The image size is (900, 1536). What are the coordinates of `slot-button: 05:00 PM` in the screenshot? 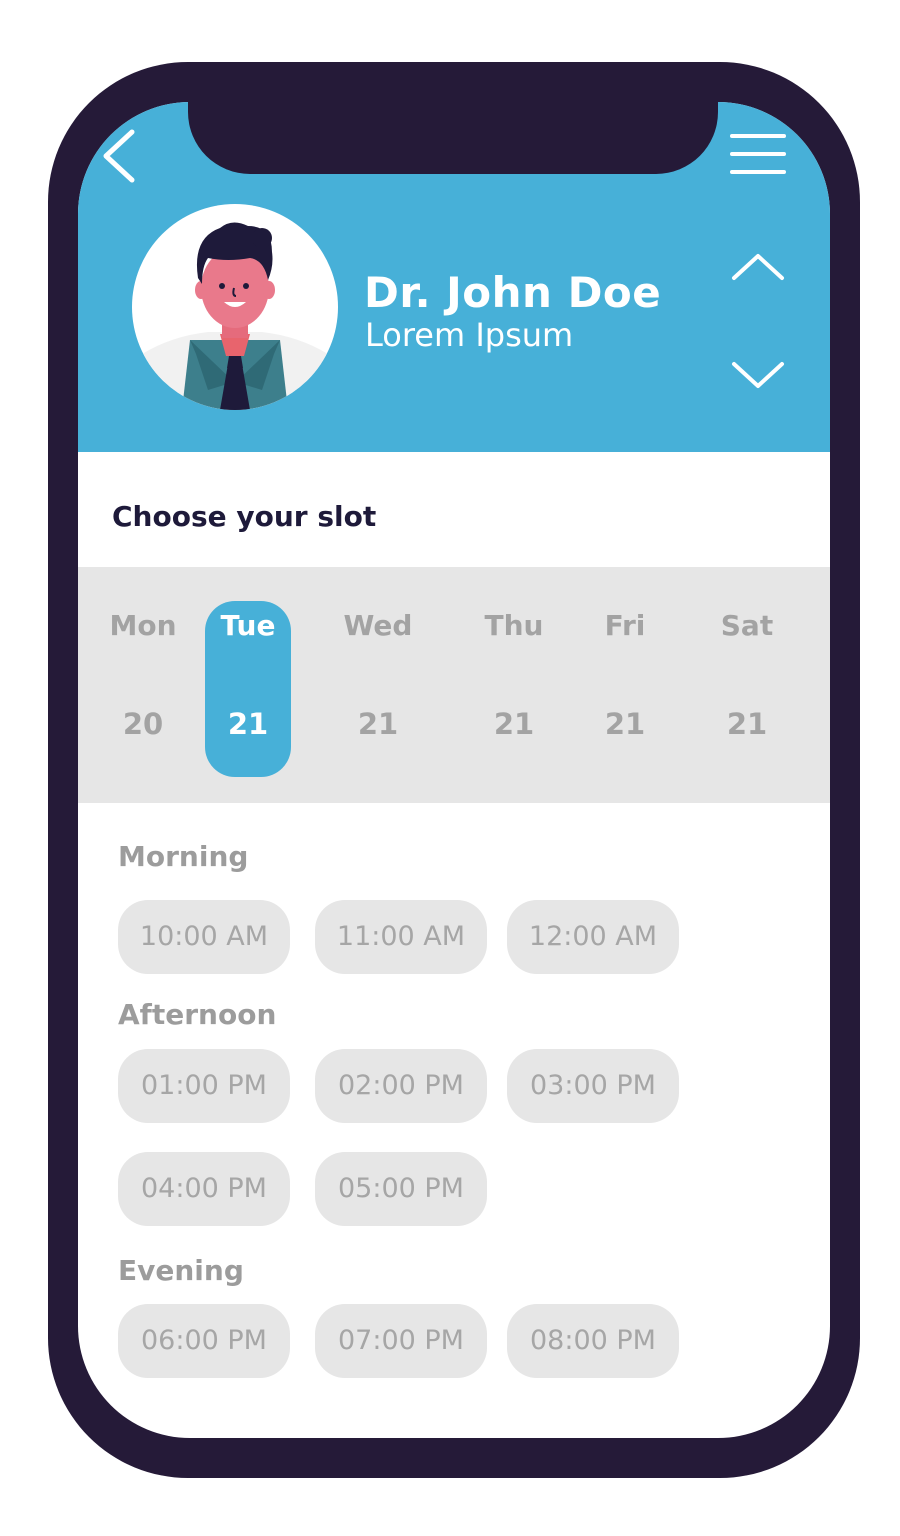 It's located at (401, 1189).